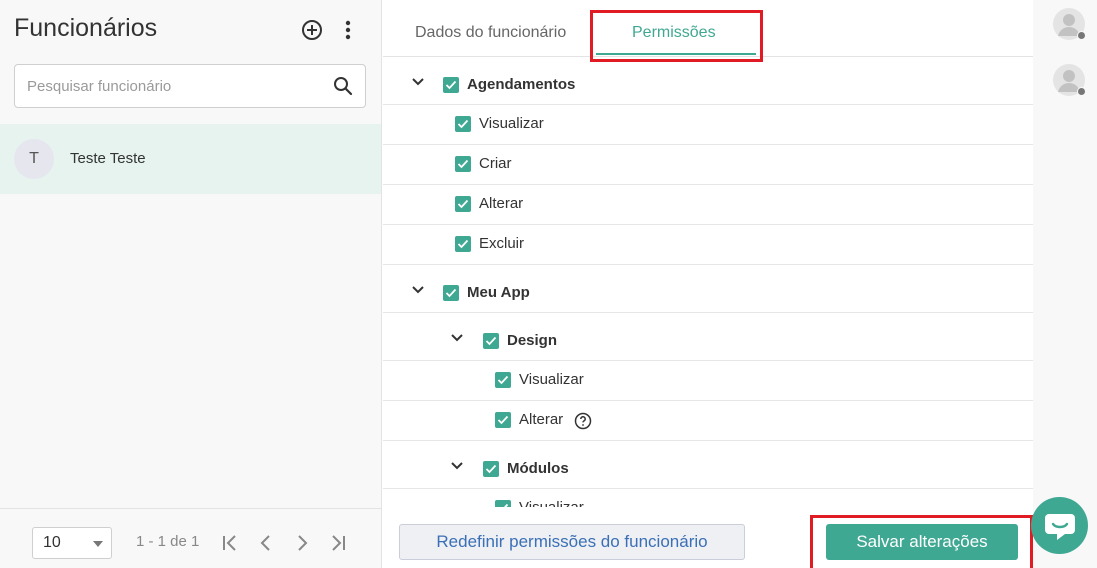  I want to click on search-input, so click(177, 86).